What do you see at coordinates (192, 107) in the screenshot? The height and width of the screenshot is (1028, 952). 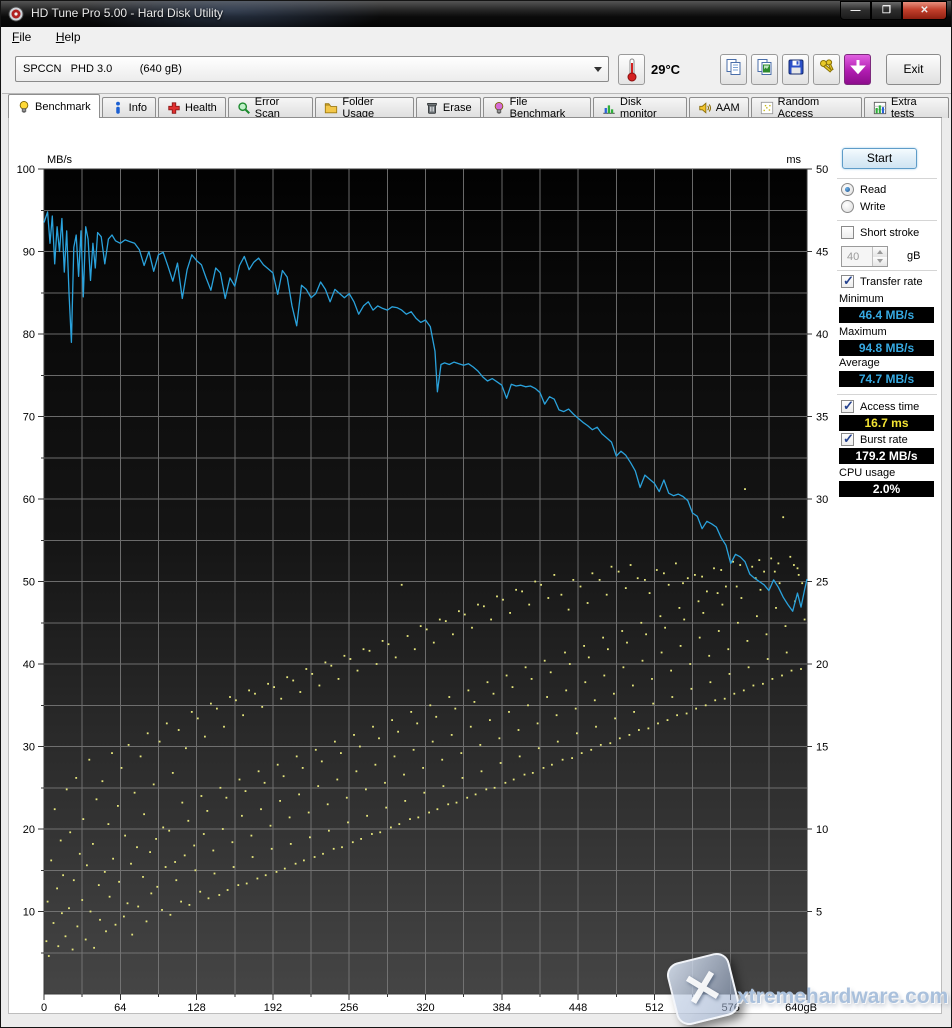 I see `tab-health: Health` at bounding box center [192, 107].